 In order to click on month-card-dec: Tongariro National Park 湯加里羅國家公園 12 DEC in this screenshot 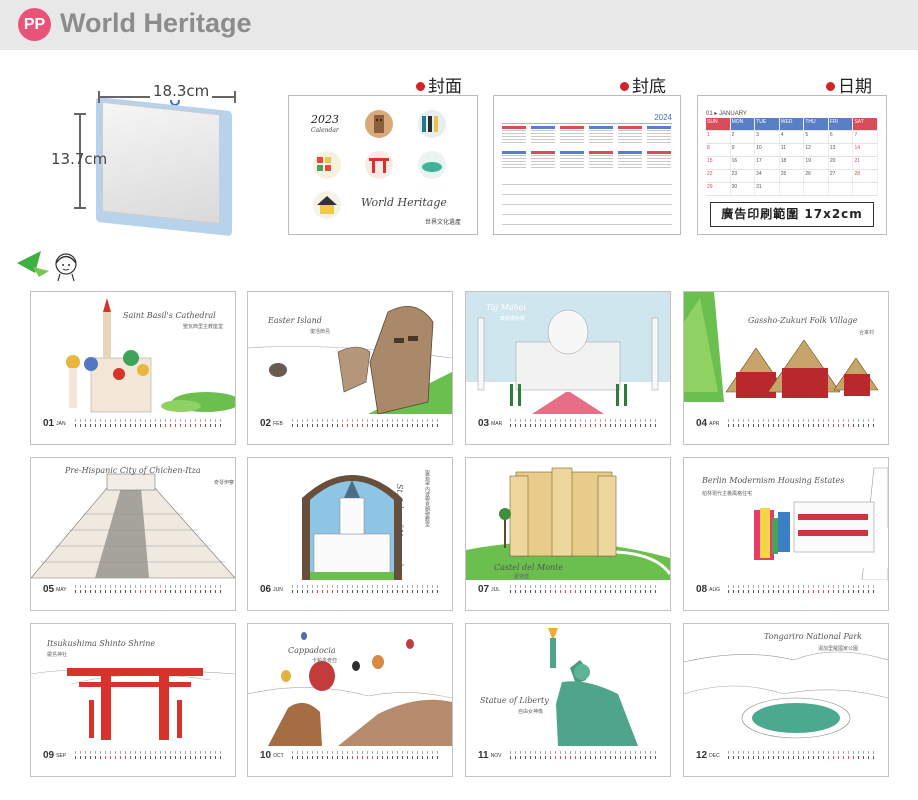, I will do `click(786, 700)`.